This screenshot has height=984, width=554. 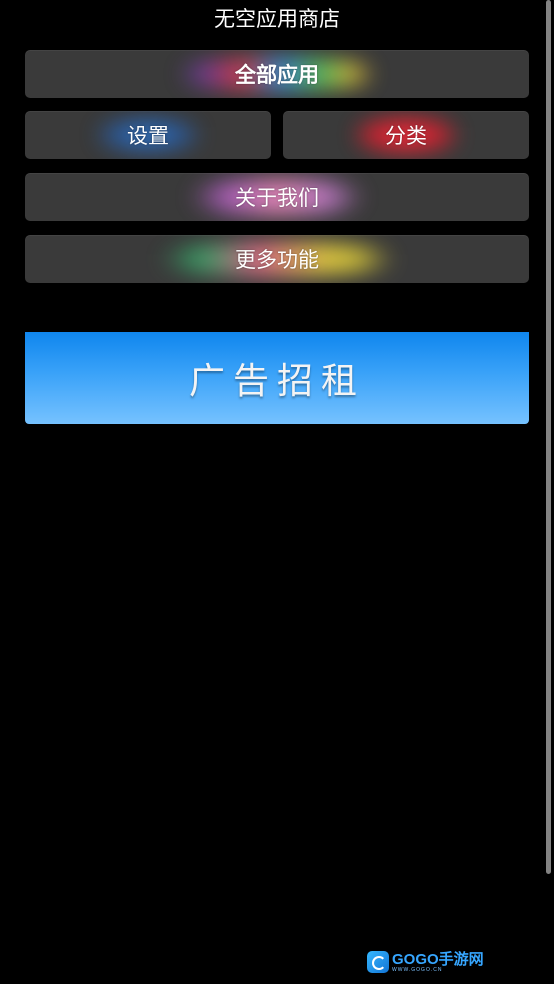 I want to click on about-us-button: 关于我们, so click(x=277, y=197).